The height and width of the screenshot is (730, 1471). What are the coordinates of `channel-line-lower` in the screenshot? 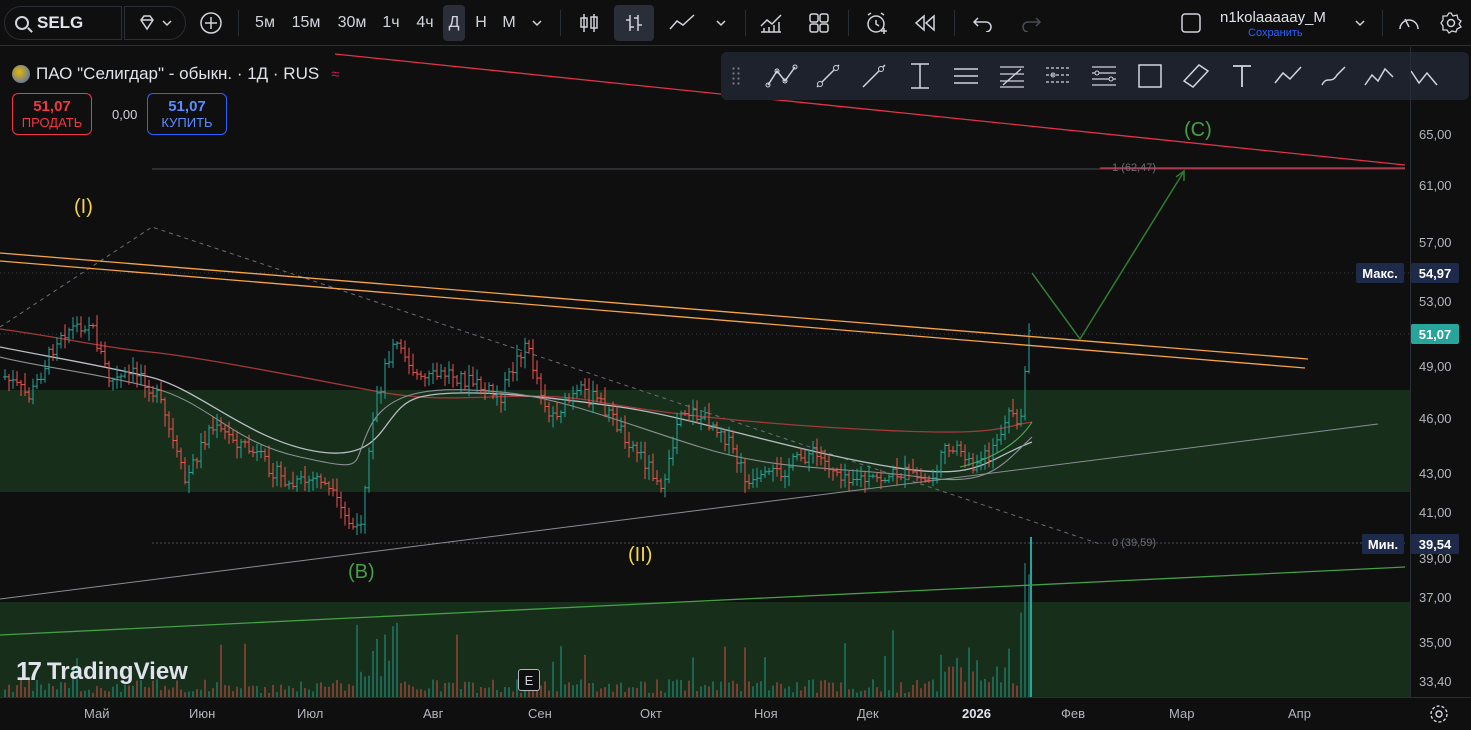 It's located at (653, 314).